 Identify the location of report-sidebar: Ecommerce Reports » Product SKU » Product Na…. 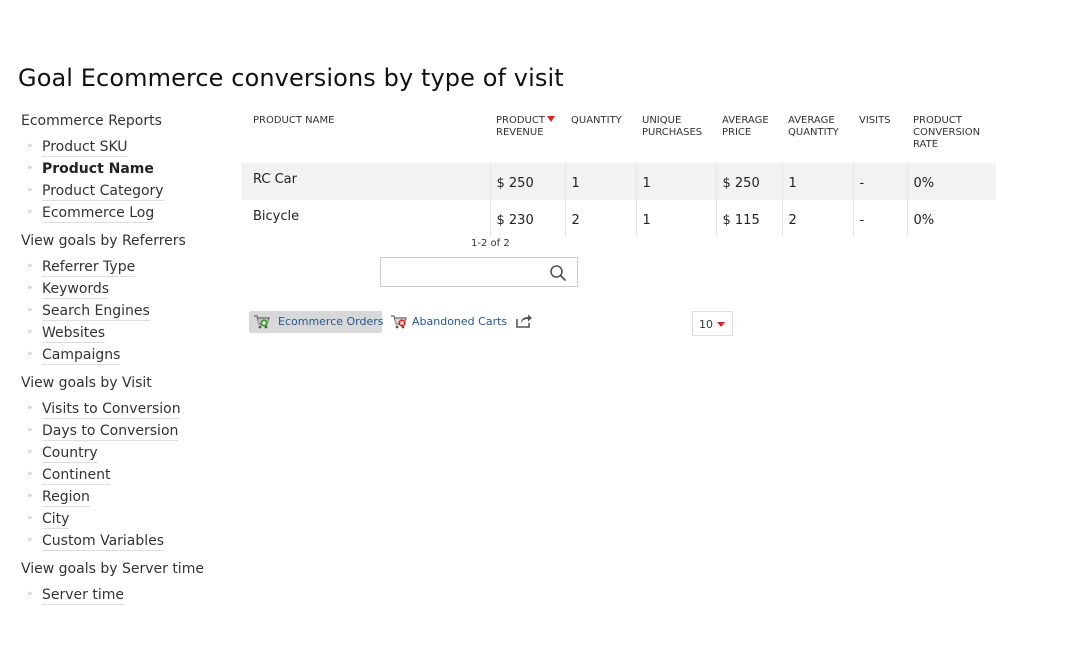
(126, 362).